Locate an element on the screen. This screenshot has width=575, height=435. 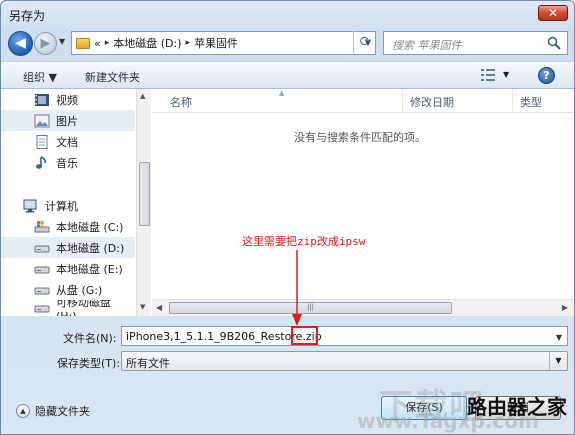
filename-field: iPhone3,1_5.1.1_9B206_Restore.zip ▼ is located at coordinates (344, 336).